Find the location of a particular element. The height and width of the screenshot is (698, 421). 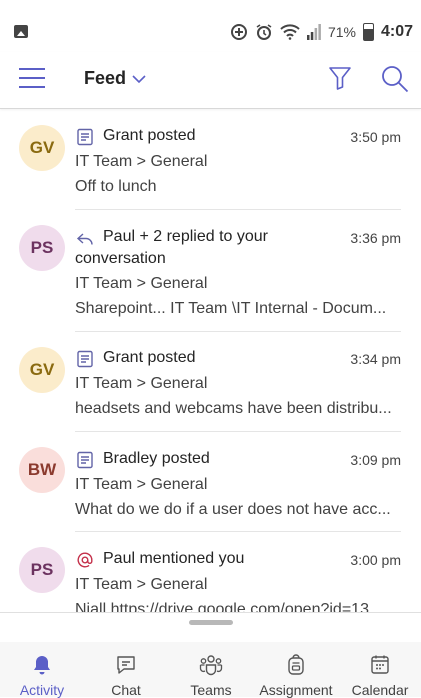

alarm-icon is located at coordinates (264, 32).